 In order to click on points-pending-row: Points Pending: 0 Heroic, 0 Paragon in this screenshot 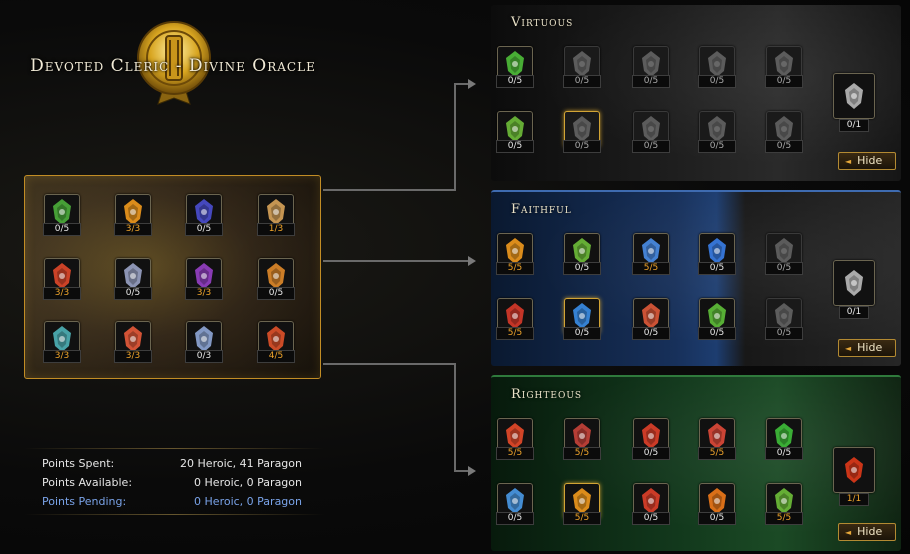, I will do `click(172, 502)`.